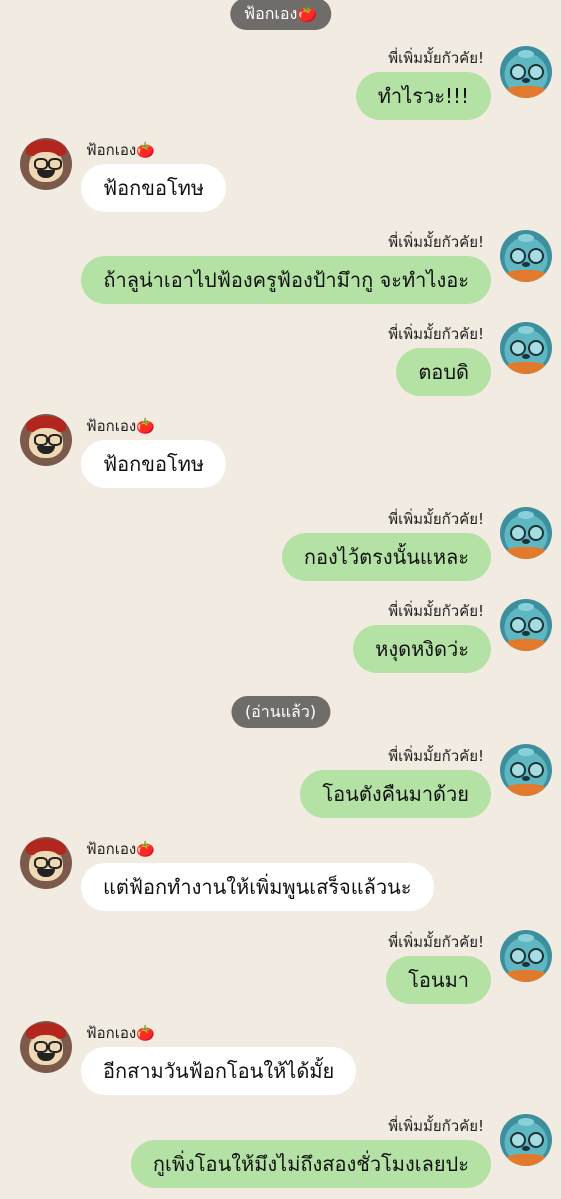 Image resolution: width=561 pixels, height=1199 pixels. Describe the element at coordinates (422, 649) in the screenshot. I see `message-bubble-outgoing: หงุดหงิดว่ะ` at that location.